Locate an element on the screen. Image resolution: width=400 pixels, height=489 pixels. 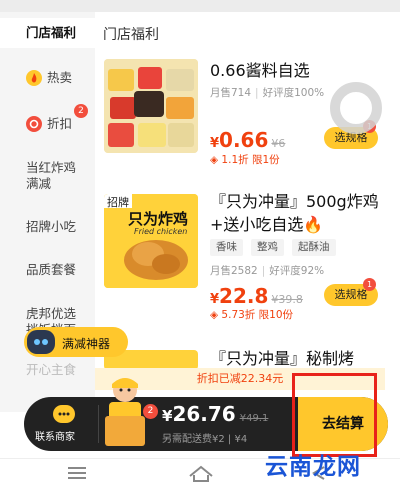
product-tag: 整鸡 is located at coordinates (267, 247).